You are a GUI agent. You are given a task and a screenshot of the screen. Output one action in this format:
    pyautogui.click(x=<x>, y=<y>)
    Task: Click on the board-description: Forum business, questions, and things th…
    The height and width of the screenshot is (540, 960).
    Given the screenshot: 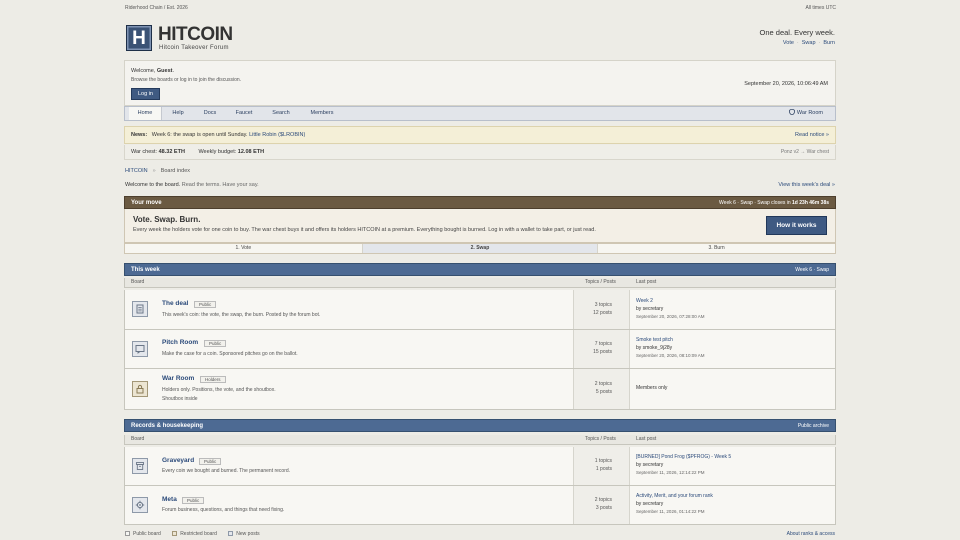 What is the action you would take?
    pyautogui.click(x=223, y=510)
    